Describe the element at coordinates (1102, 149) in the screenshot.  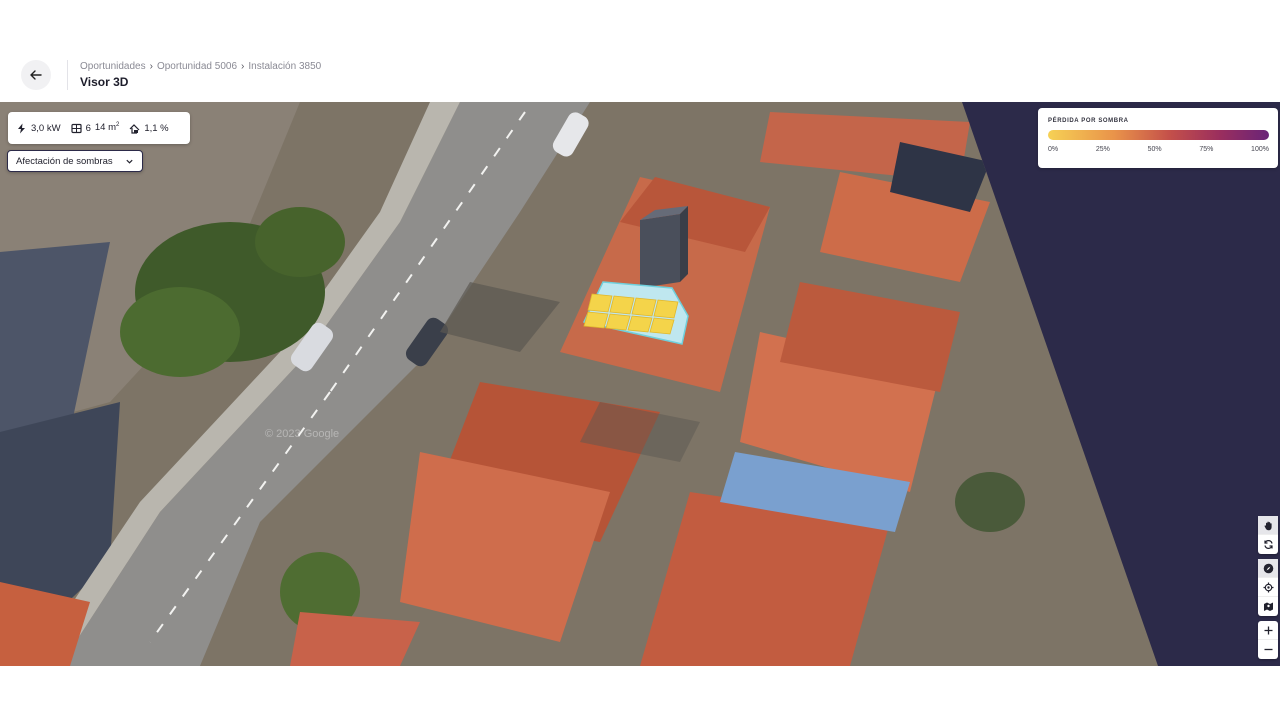
I see `legend-tick: 25%` at that location.